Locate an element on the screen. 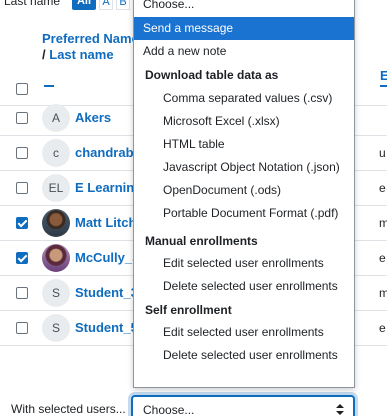  filter-all-button: All is located at coordinates (84, 5).